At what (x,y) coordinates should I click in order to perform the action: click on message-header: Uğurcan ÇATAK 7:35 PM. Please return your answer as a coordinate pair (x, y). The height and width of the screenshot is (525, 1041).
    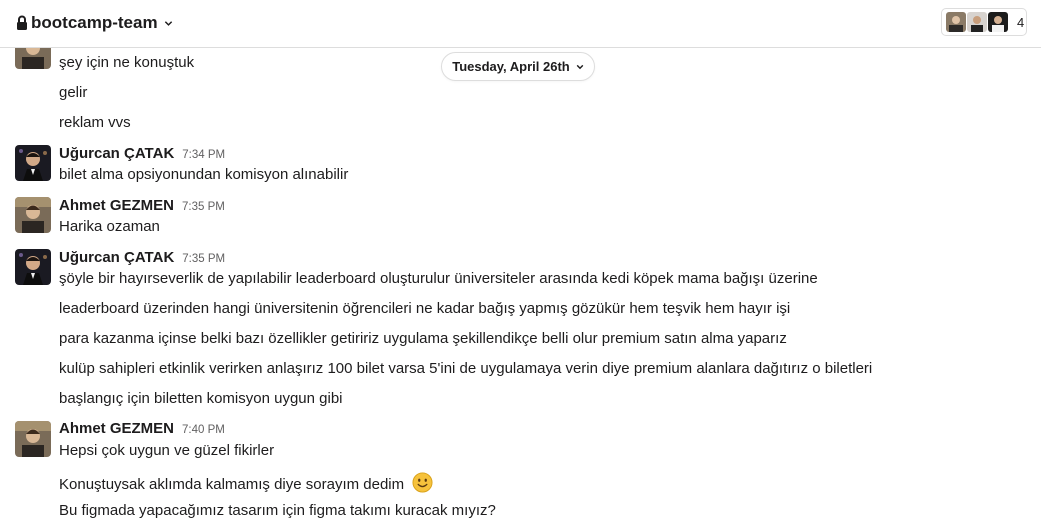
    Looking at the image, I should click on (142, 257).